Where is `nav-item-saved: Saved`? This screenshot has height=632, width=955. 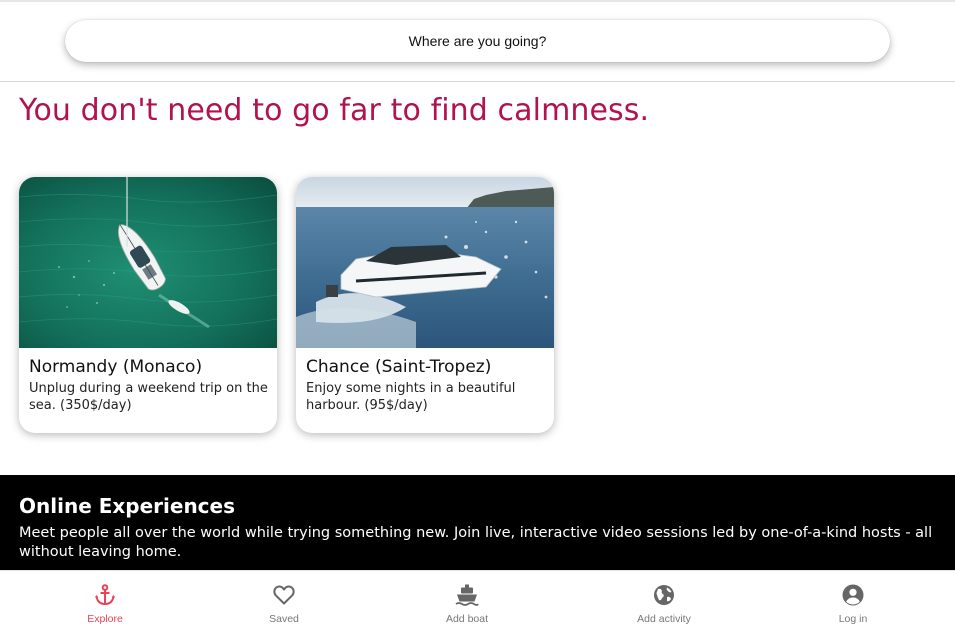 nav-item-saved: Saved is located at coordinates (284, 604).